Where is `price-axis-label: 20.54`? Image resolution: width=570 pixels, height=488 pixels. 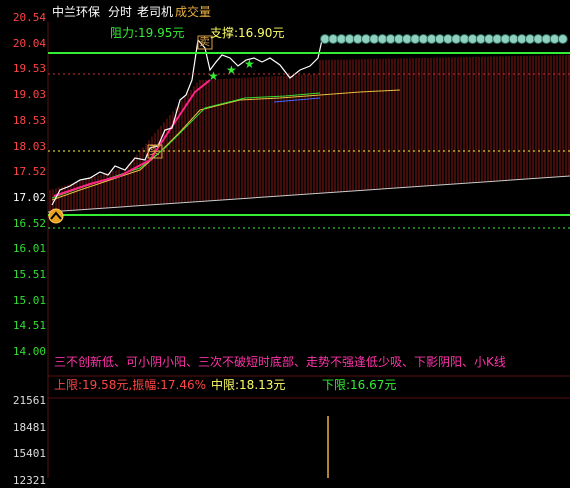
price-axis-label: 20.54 is located at coordinates (29, 17).